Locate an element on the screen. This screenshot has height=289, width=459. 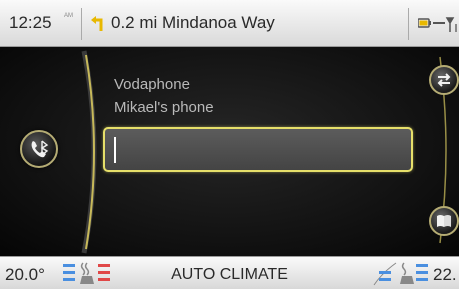
swap-arrows-icon is located at coordinates (444, 80).